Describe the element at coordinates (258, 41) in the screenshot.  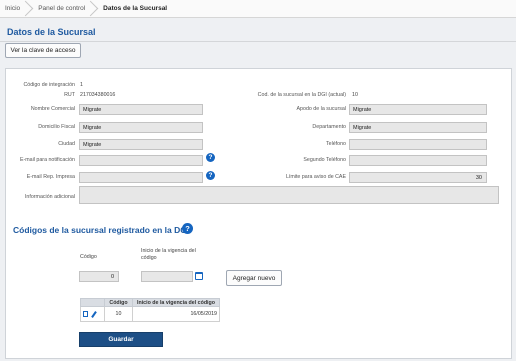
I see `title-divider` at that location.